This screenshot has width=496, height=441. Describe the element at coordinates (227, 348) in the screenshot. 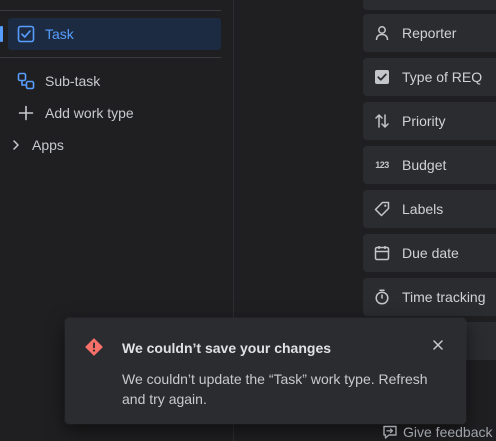

I see `error-title: We couldn’t save your changes` at that location.